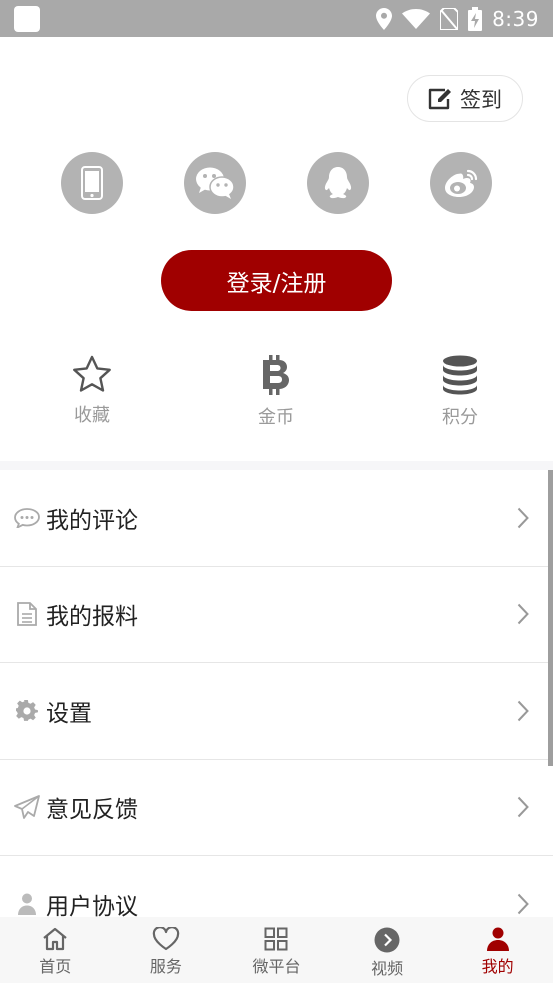 Image resolution: width=553 pixels, height=983 pixels. What do you see at coordinates (92, 415) in the screenshot?
I see `favorites-label: 收藏` at bounding box center [92, 415].